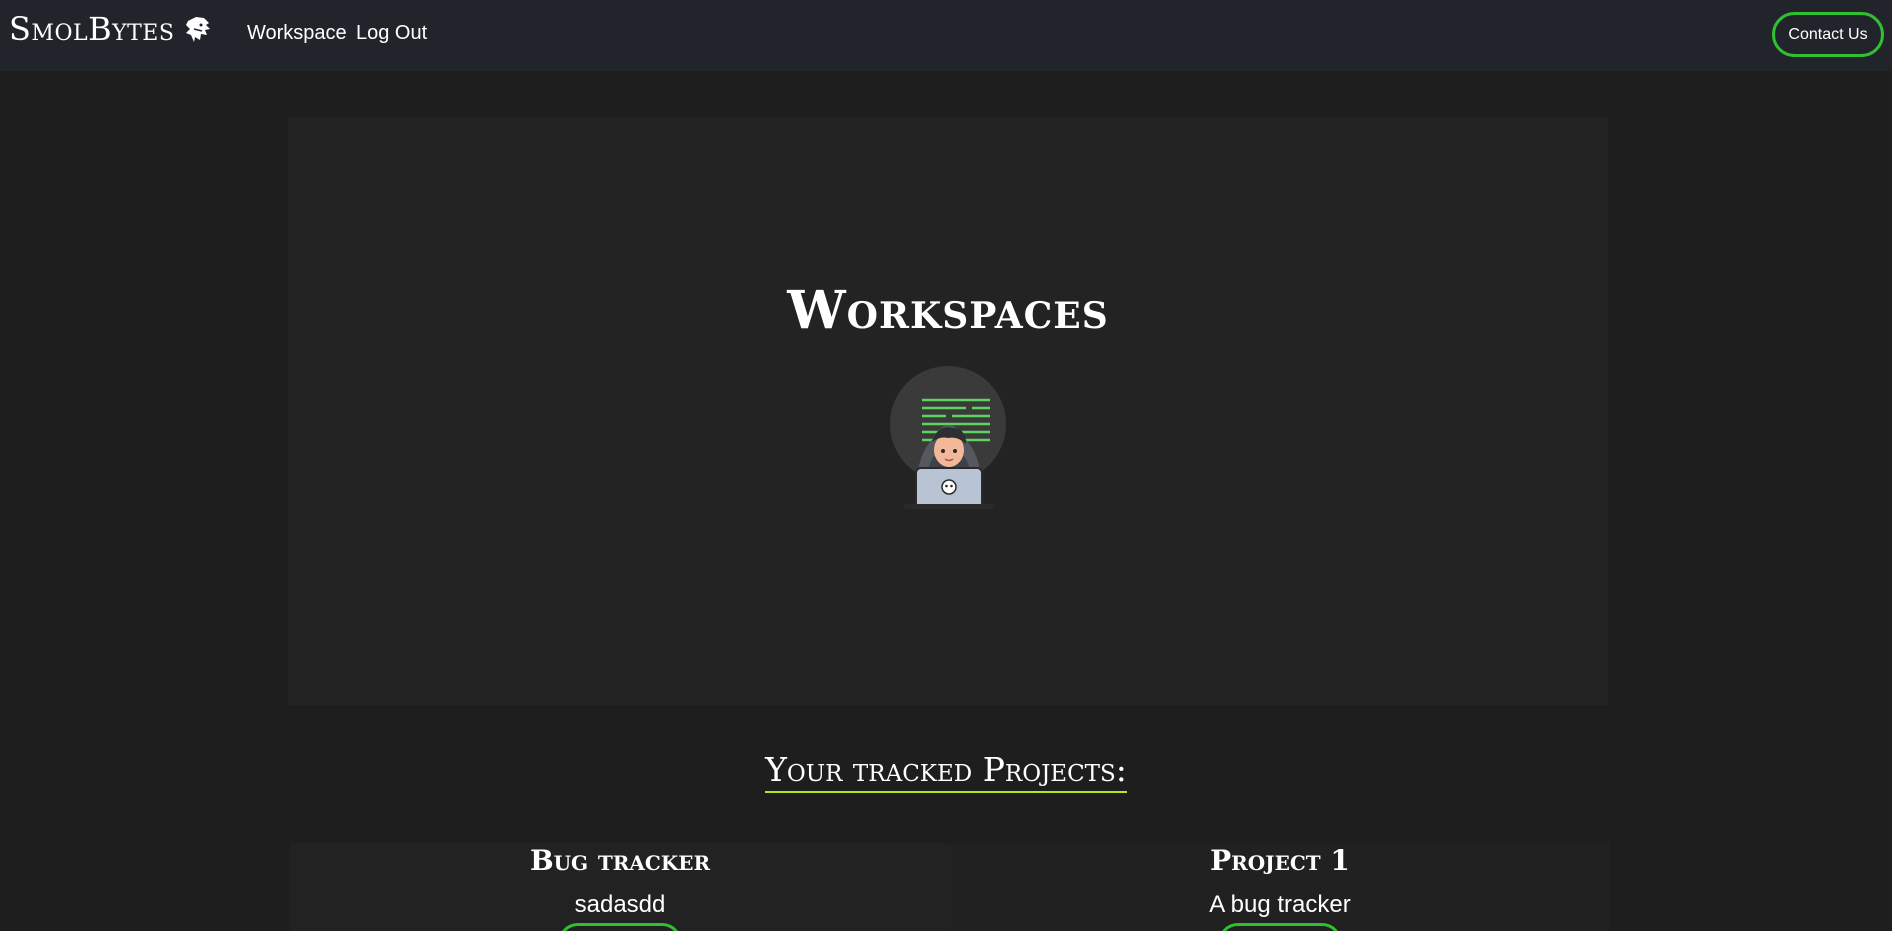  What do you see at coordinates (620, 860) in the screenshot?
I see `project-title: Bug tracker` at bounding box center [620, 860].